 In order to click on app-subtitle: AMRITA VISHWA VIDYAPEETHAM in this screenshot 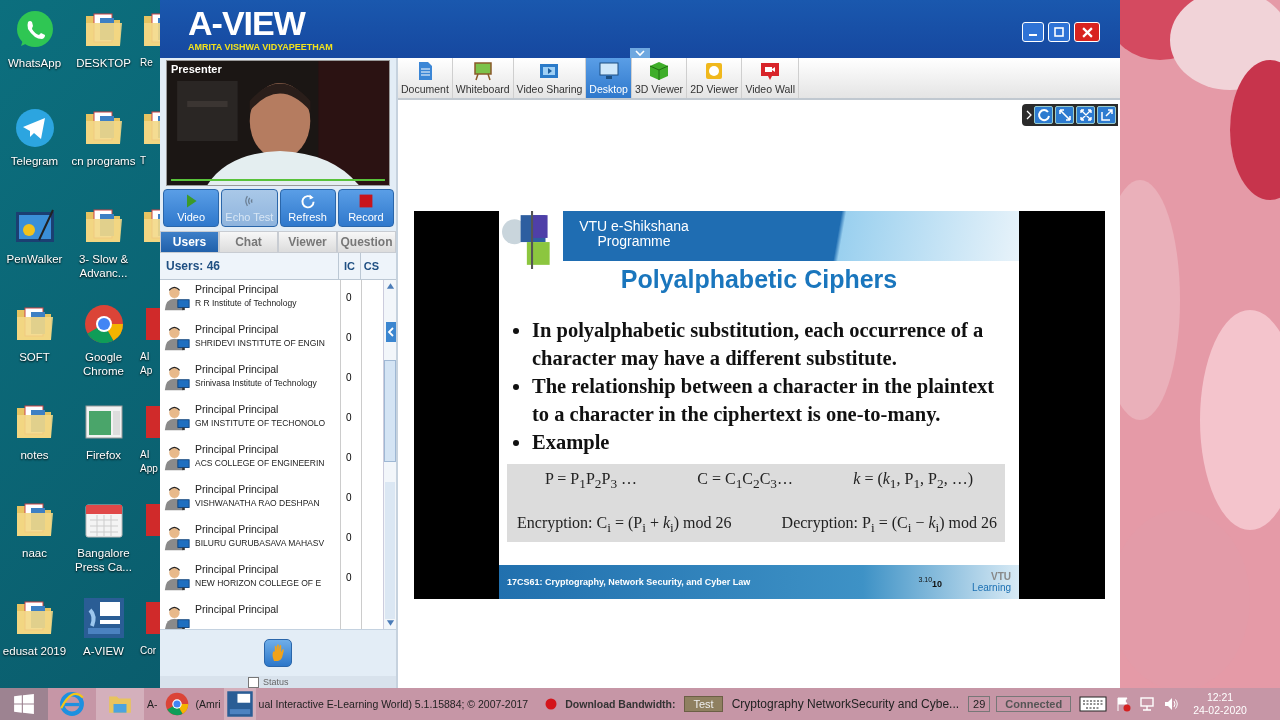, I will do `click(260, 47)`.